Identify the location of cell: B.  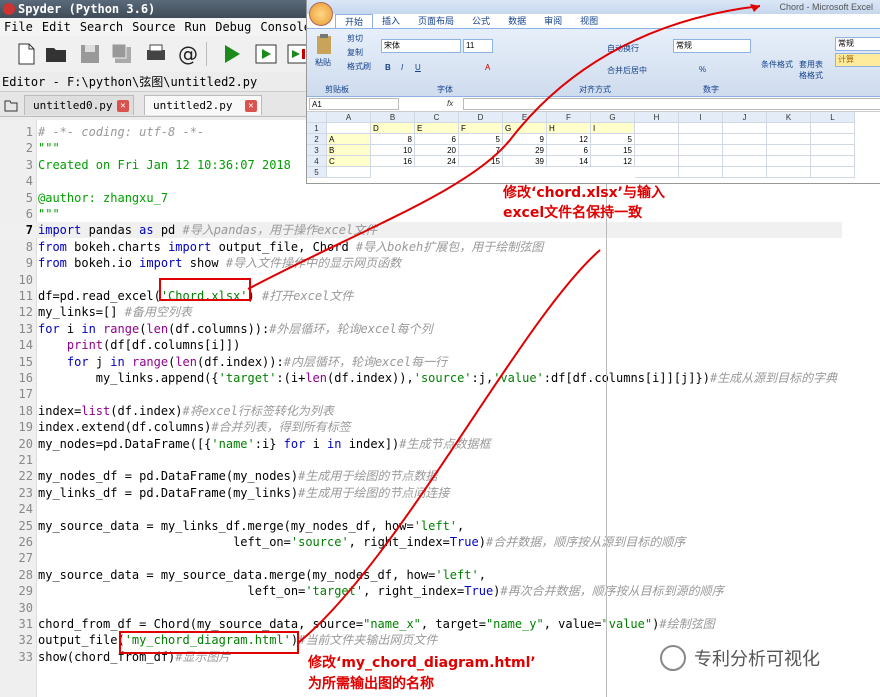
(349, 150).